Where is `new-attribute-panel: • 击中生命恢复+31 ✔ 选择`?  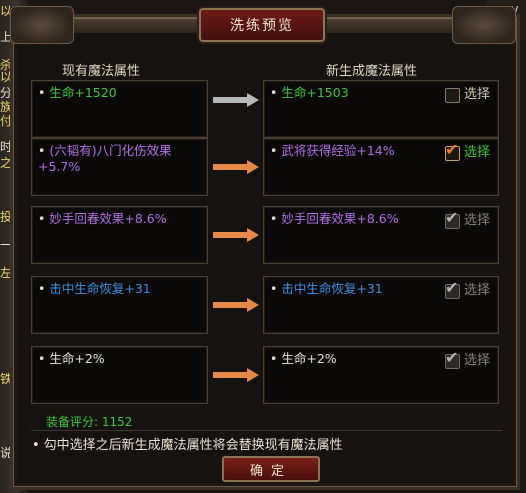 new-attribute-panel: • 击中生命恢复+31 ✔ 选择 is located at coordinates (381, 305).